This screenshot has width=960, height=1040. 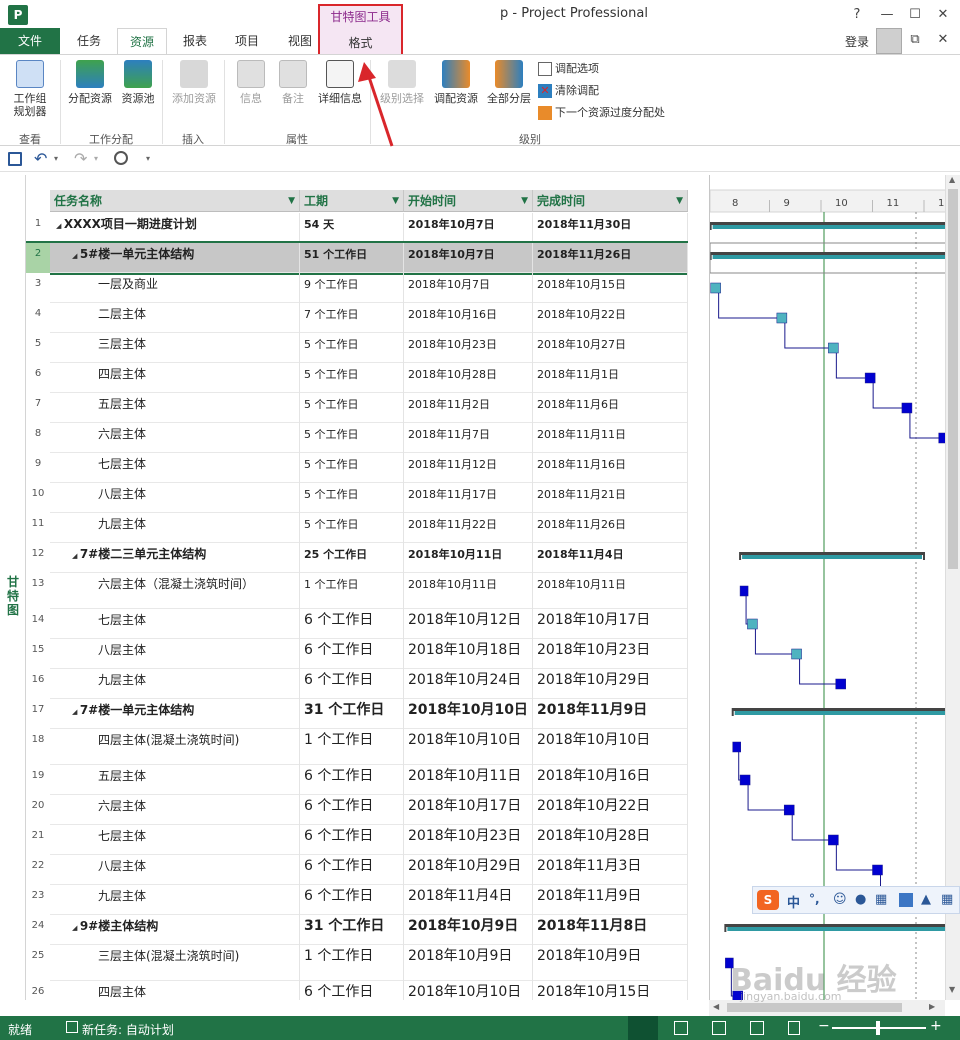 What do you see at coordinates (768, 900) in the screenshot?
I see `sogou-s-icon: S` at bounding box center [768, 900].